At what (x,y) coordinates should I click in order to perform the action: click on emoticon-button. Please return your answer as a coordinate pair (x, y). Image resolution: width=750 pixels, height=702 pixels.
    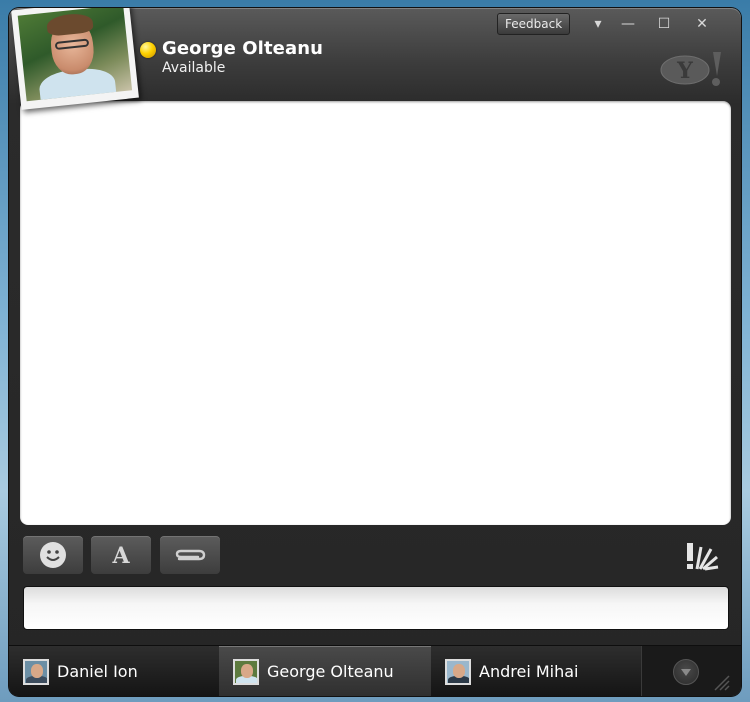
    Looking at the image, I should click on (53, 555).